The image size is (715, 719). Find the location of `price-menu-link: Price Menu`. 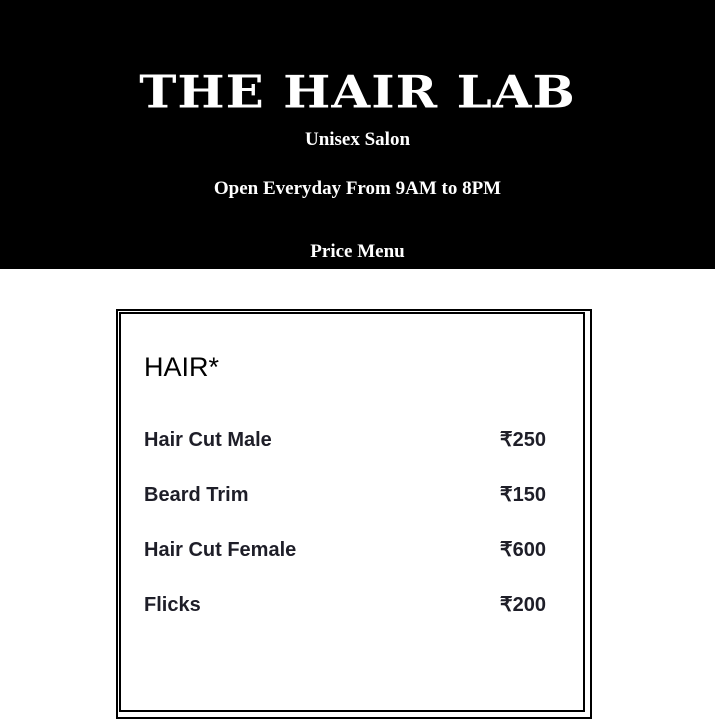

price-menu-link: Price Menu is located at coordinates (357, 252).